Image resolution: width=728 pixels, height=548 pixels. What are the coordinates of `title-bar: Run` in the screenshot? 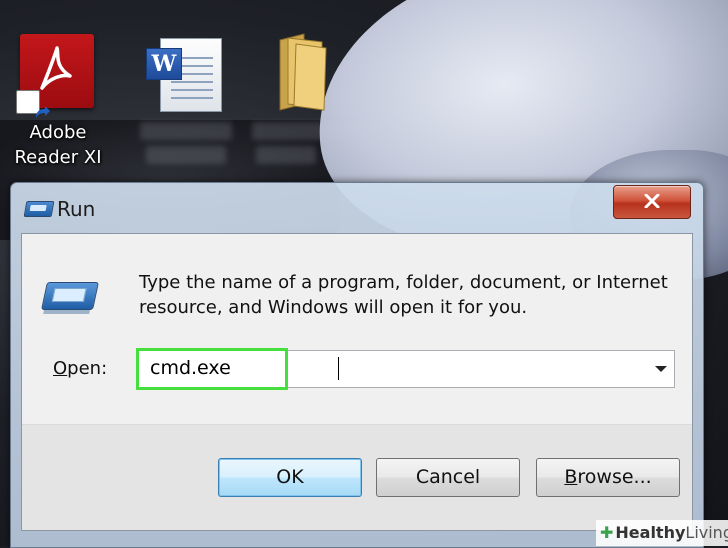 It's located at (357, 207).